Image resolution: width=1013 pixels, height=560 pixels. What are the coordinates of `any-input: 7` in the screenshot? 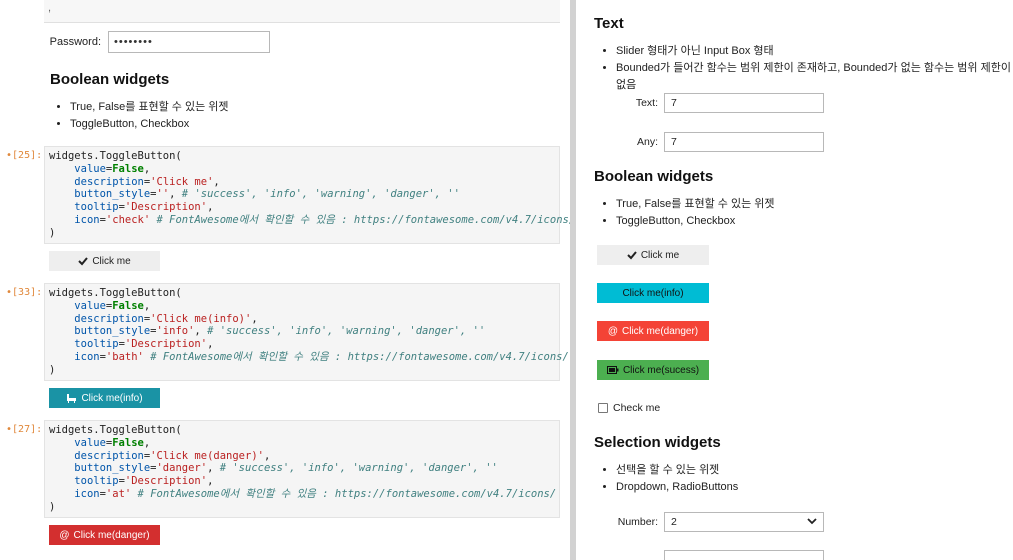 It's located at (744, 142).